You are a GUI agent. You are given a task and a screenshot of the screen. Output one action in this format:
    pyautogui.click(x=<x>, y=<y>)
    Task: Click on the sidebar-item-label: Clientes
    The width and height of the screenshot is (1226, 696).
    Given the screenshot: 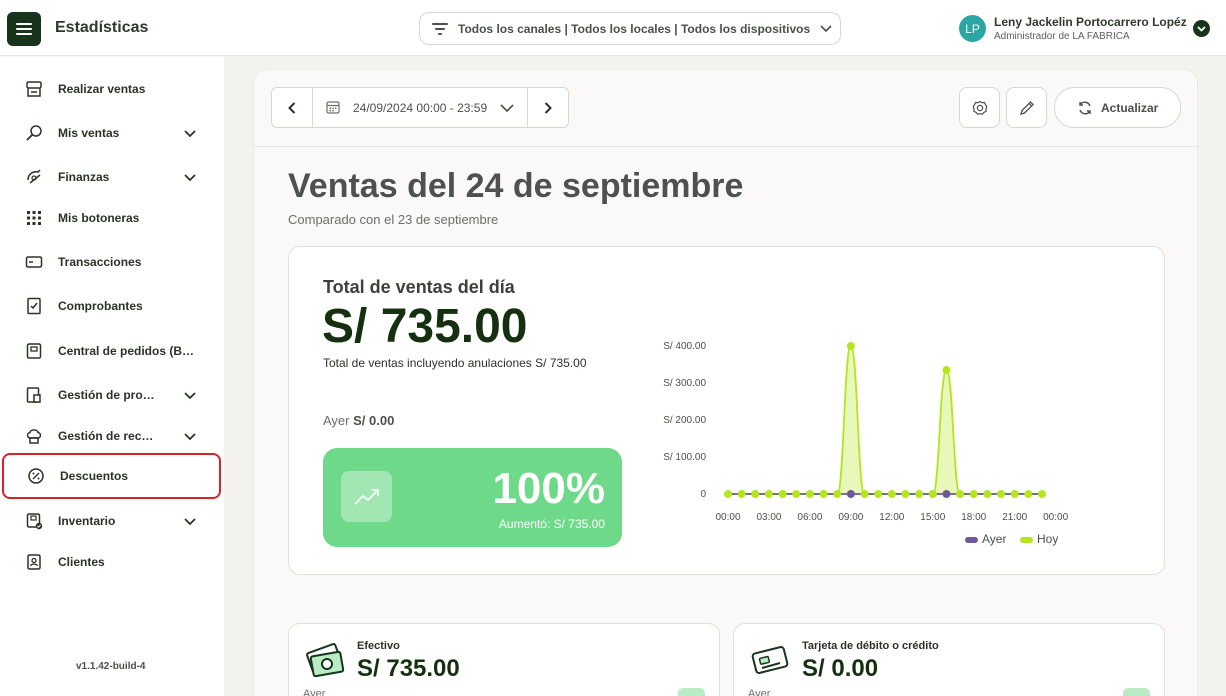 What is the action you would take?
    pyautogui.click(x=81, y=562)
    